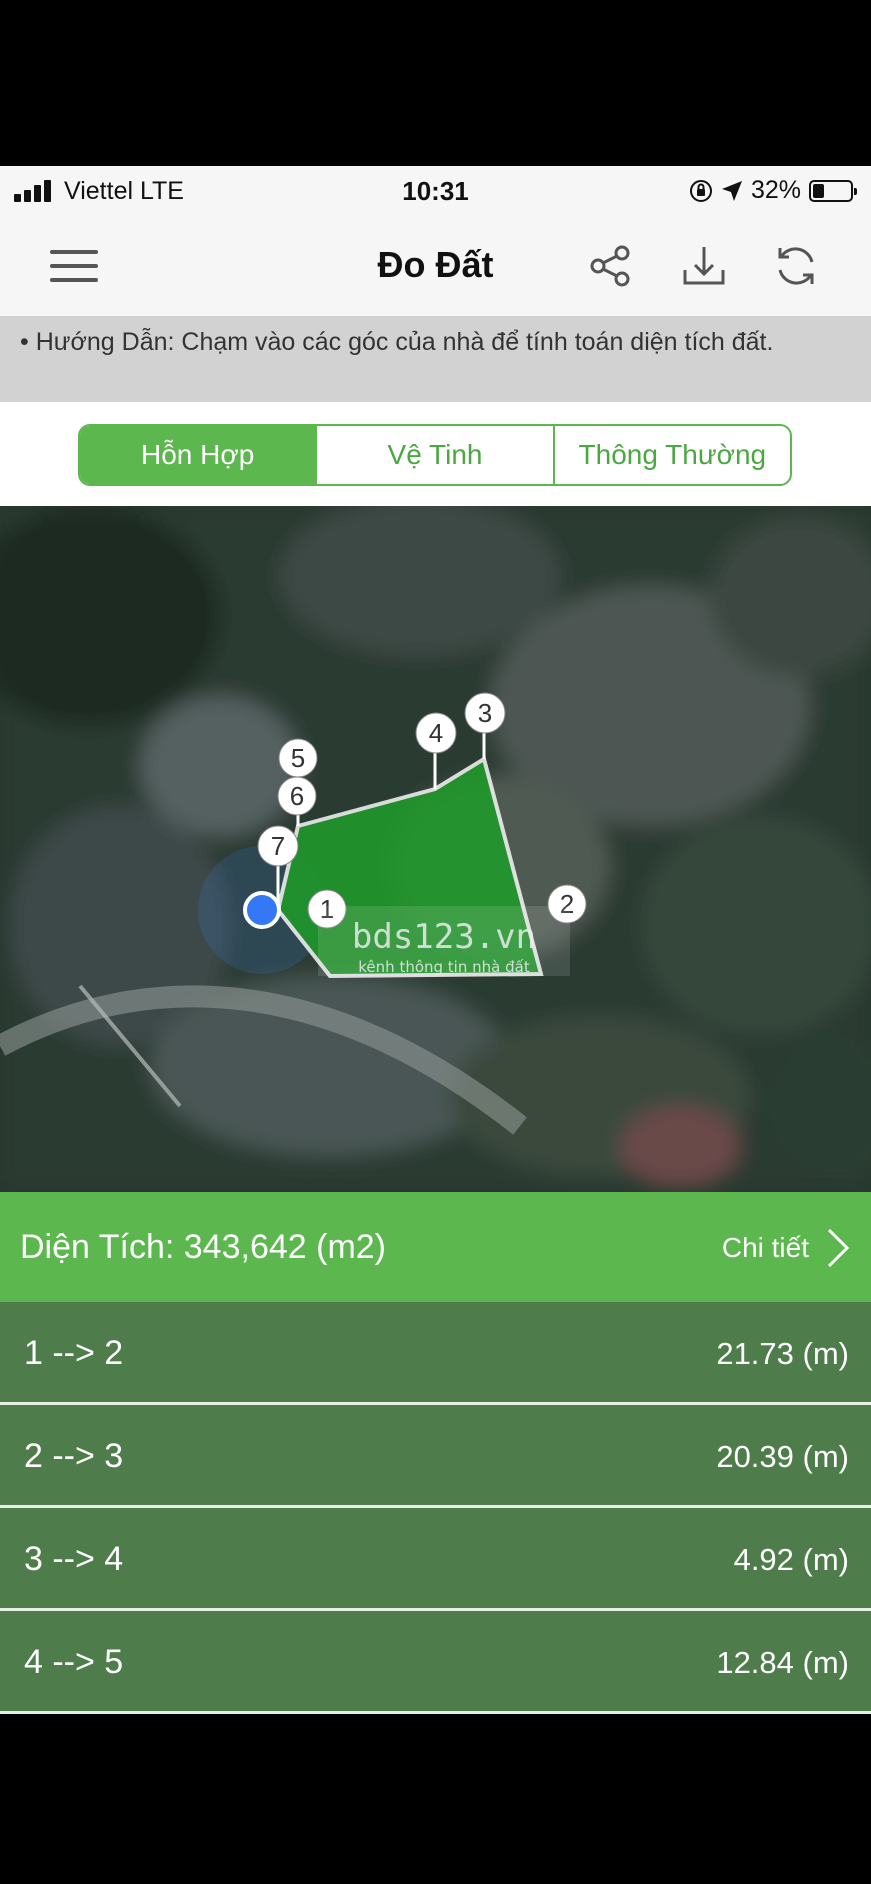  I want to click on detail-link: Chi tiết, so click(765, 1248).